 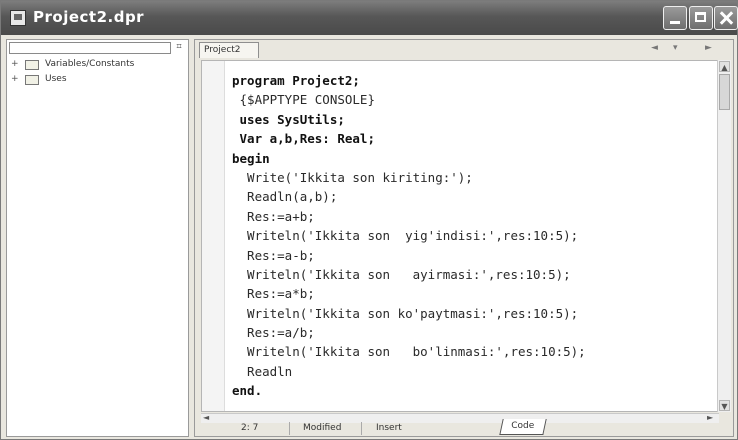 I want to click on explorer-filter-box, so click(x=90, y=48).